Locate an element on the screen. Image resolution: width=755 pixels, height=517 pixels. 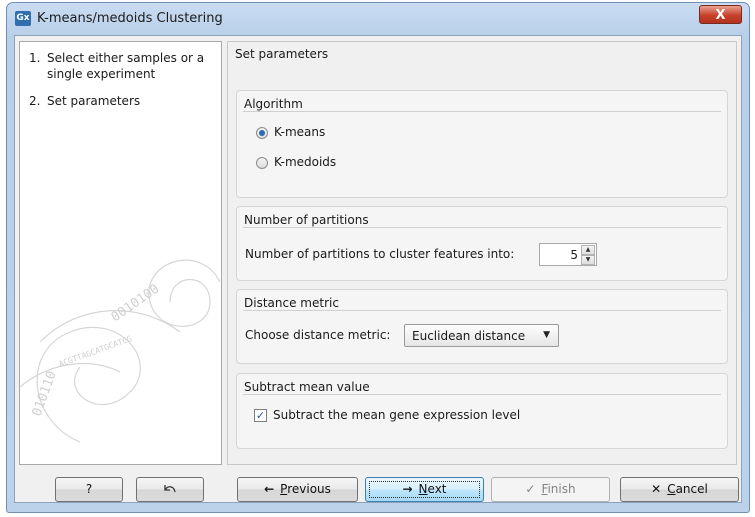
cancel-button: ✕ Cancel is located at coordinates (679, 489).